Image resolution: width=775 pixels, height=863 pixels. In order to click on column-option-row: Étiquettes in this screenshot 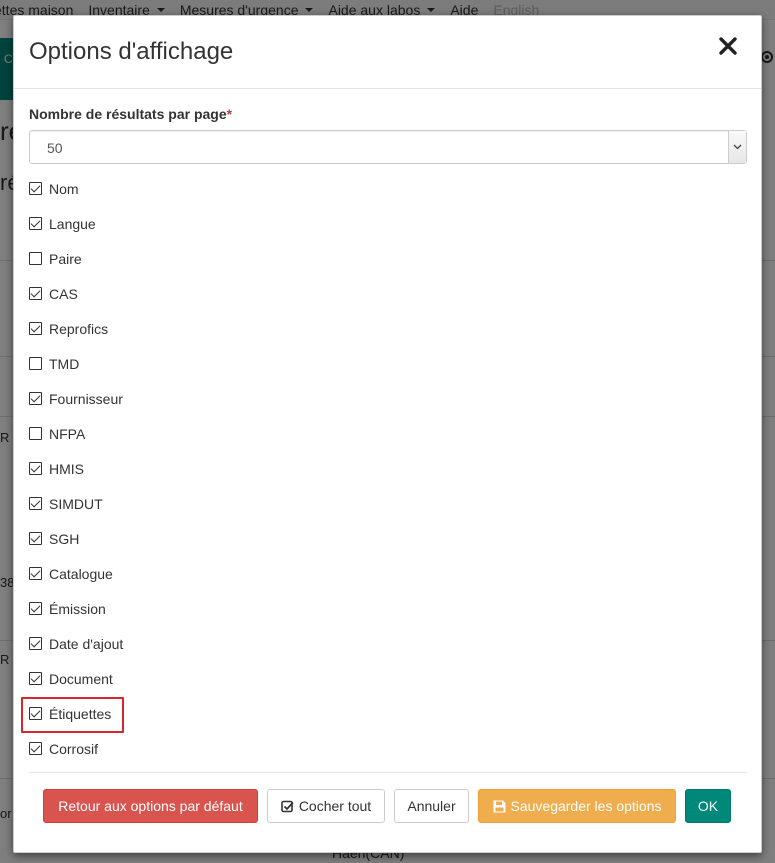, I will do `click(384, 714)`.